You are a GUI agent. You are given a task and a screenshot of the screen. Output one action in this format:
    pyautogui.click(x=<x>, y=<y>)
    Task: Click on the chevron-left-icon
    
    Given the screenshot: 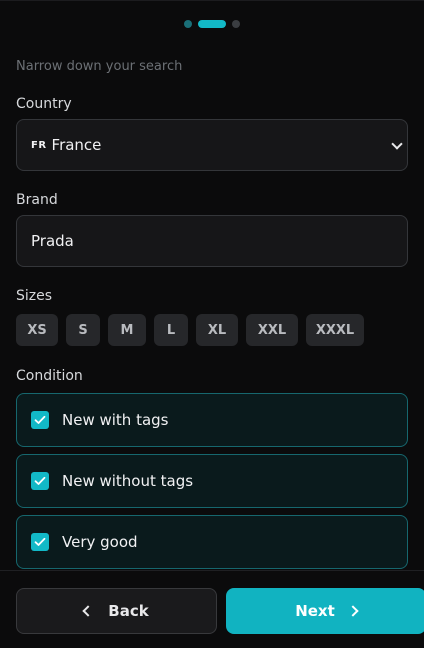 What is the action you would take?
    pyautogui.click(x=88, y=611)
    